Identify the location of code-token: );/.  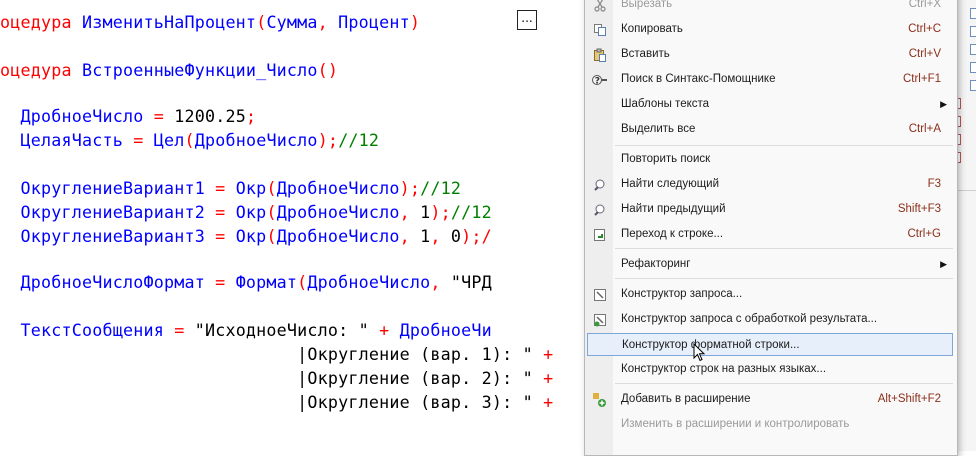
(476, 236).